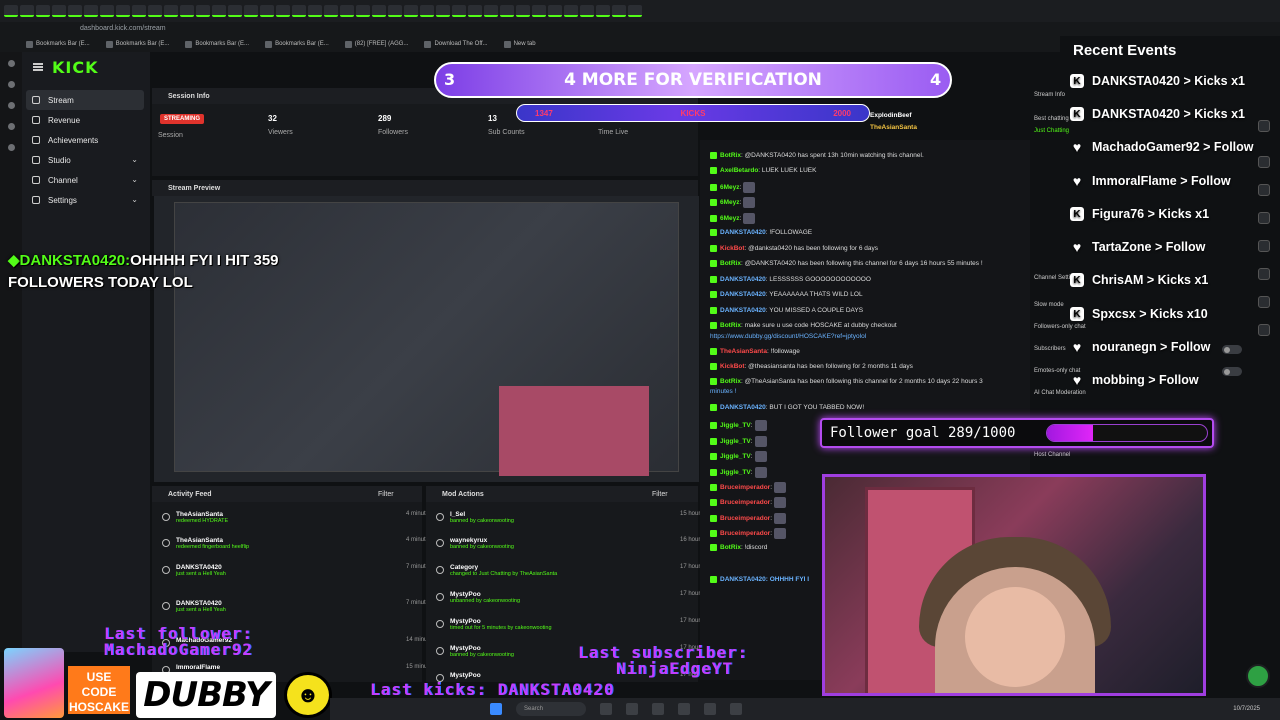 The width and height of the screenshot is (1280, 720). What do you see at coordinates (519, 44) in the screenshot?
I see `bookmark-item: New tab` at bounding box center [519, 44].